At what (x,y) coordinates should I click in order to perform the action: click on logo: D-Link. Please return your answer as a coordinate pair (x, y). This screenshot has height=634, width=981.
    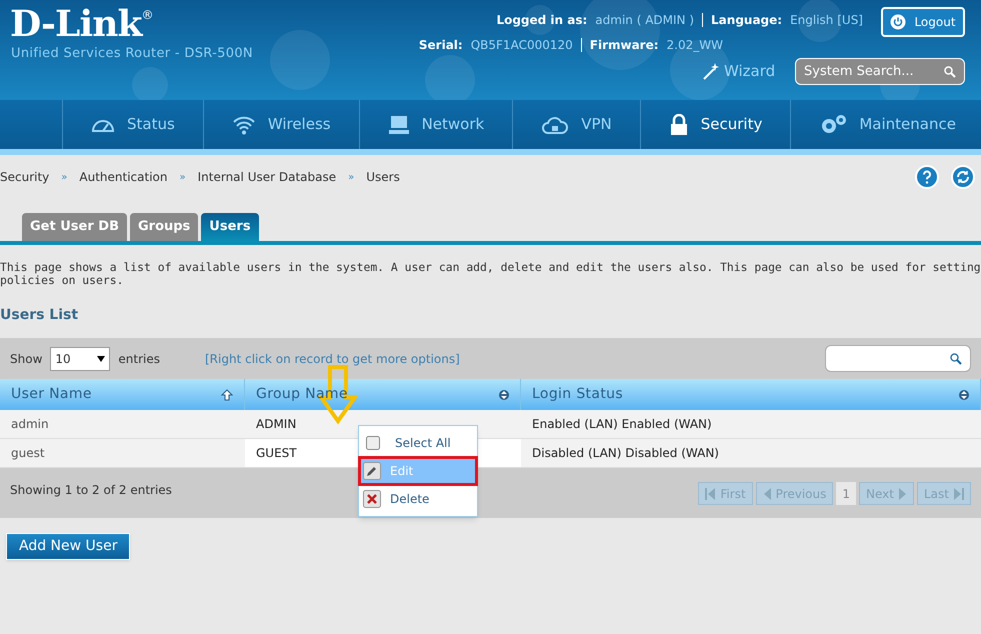
    Looking at the image, I should click on (76, 24).